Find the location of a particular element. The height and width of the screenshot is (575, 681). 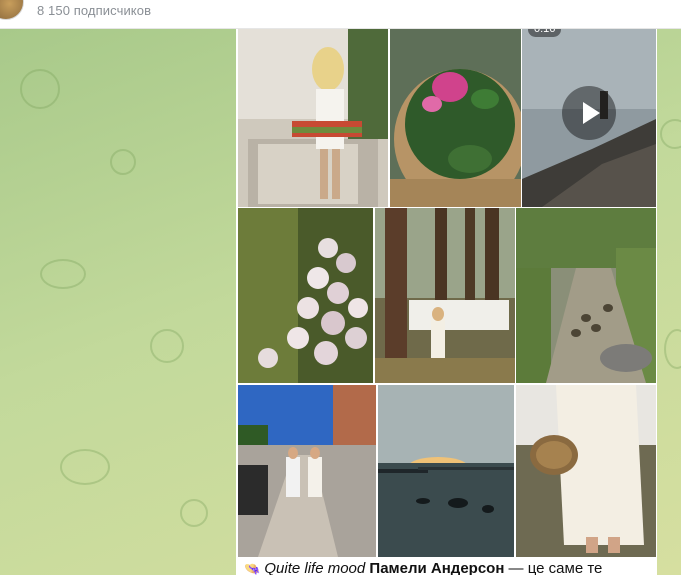

photo-garlic-braids is located at coordinates (305, 295).